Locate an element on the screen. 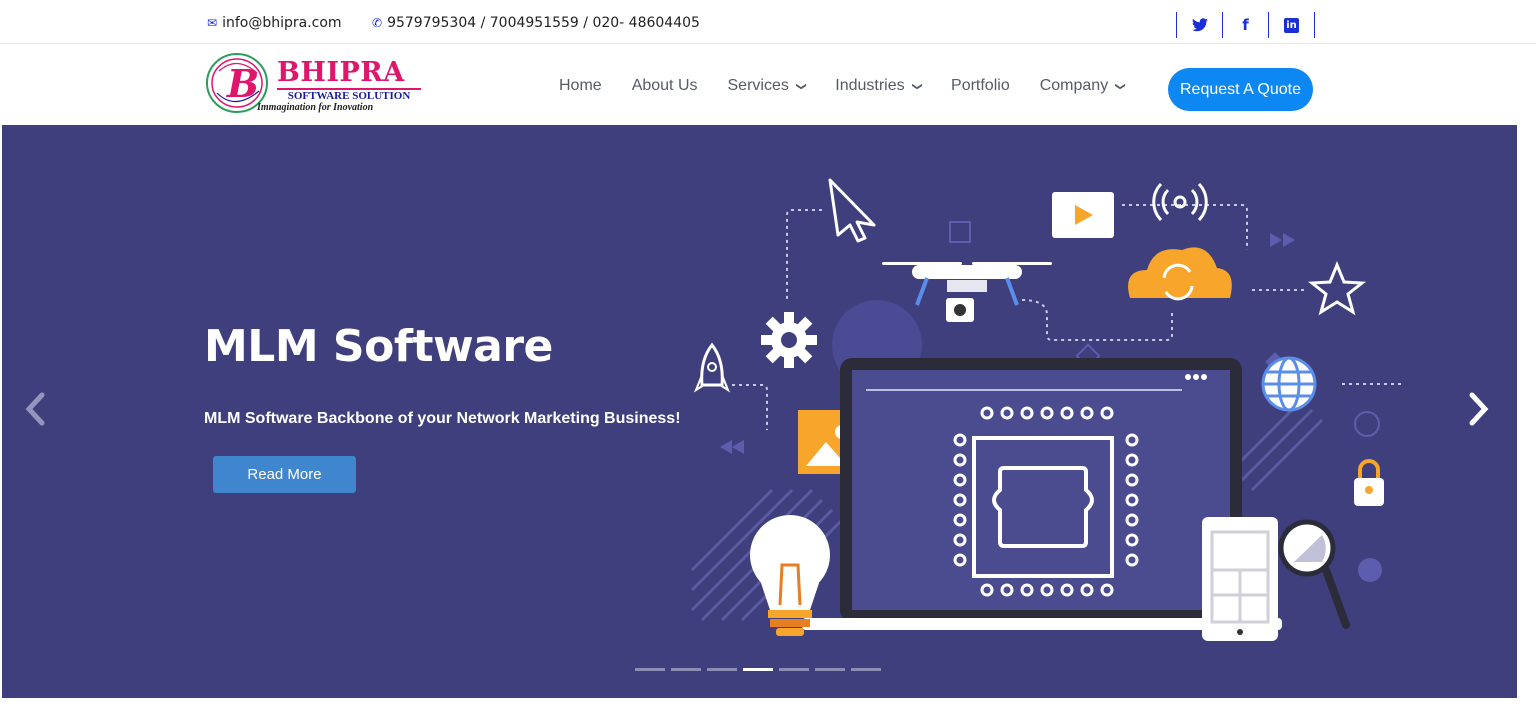  phone-icon: ✆ is located at coordinates (377, 23).